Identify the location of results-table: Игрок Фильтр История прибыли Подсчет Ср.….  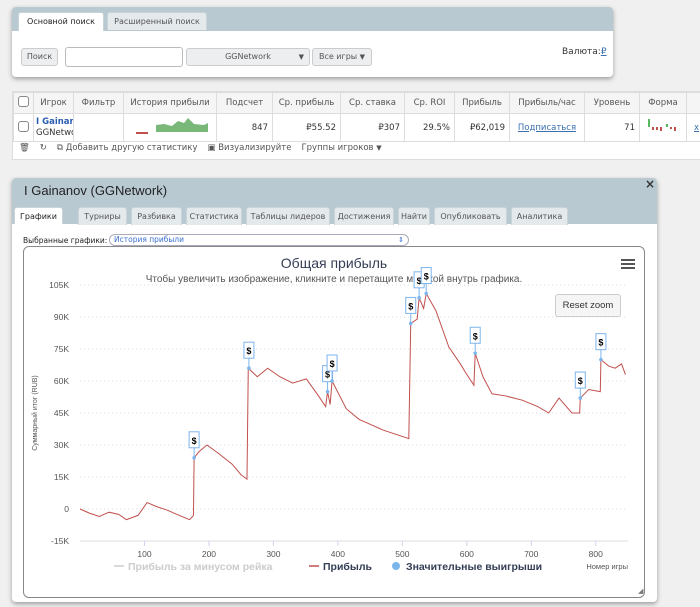
(356, 117).